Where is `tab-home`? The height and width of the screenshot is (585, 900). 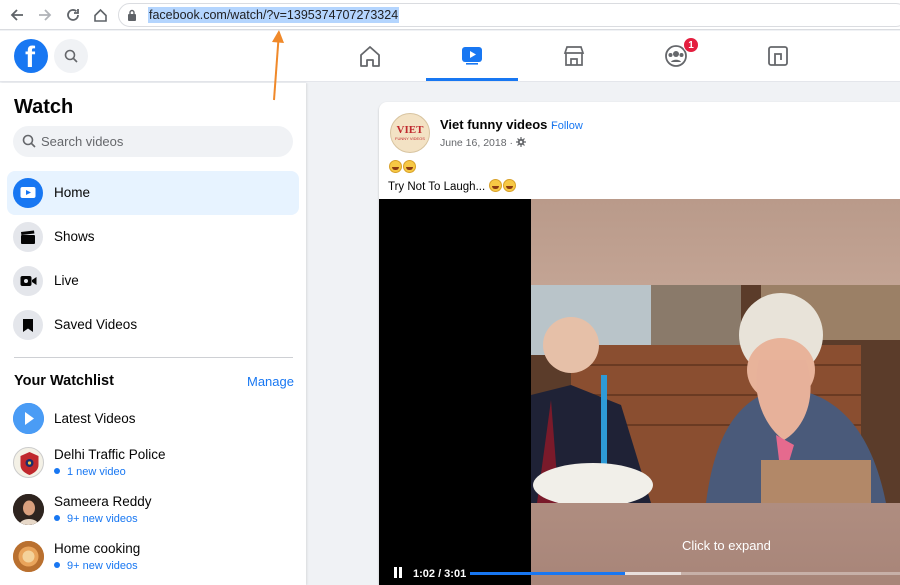
tab-home is located at coordinates (370, 56).